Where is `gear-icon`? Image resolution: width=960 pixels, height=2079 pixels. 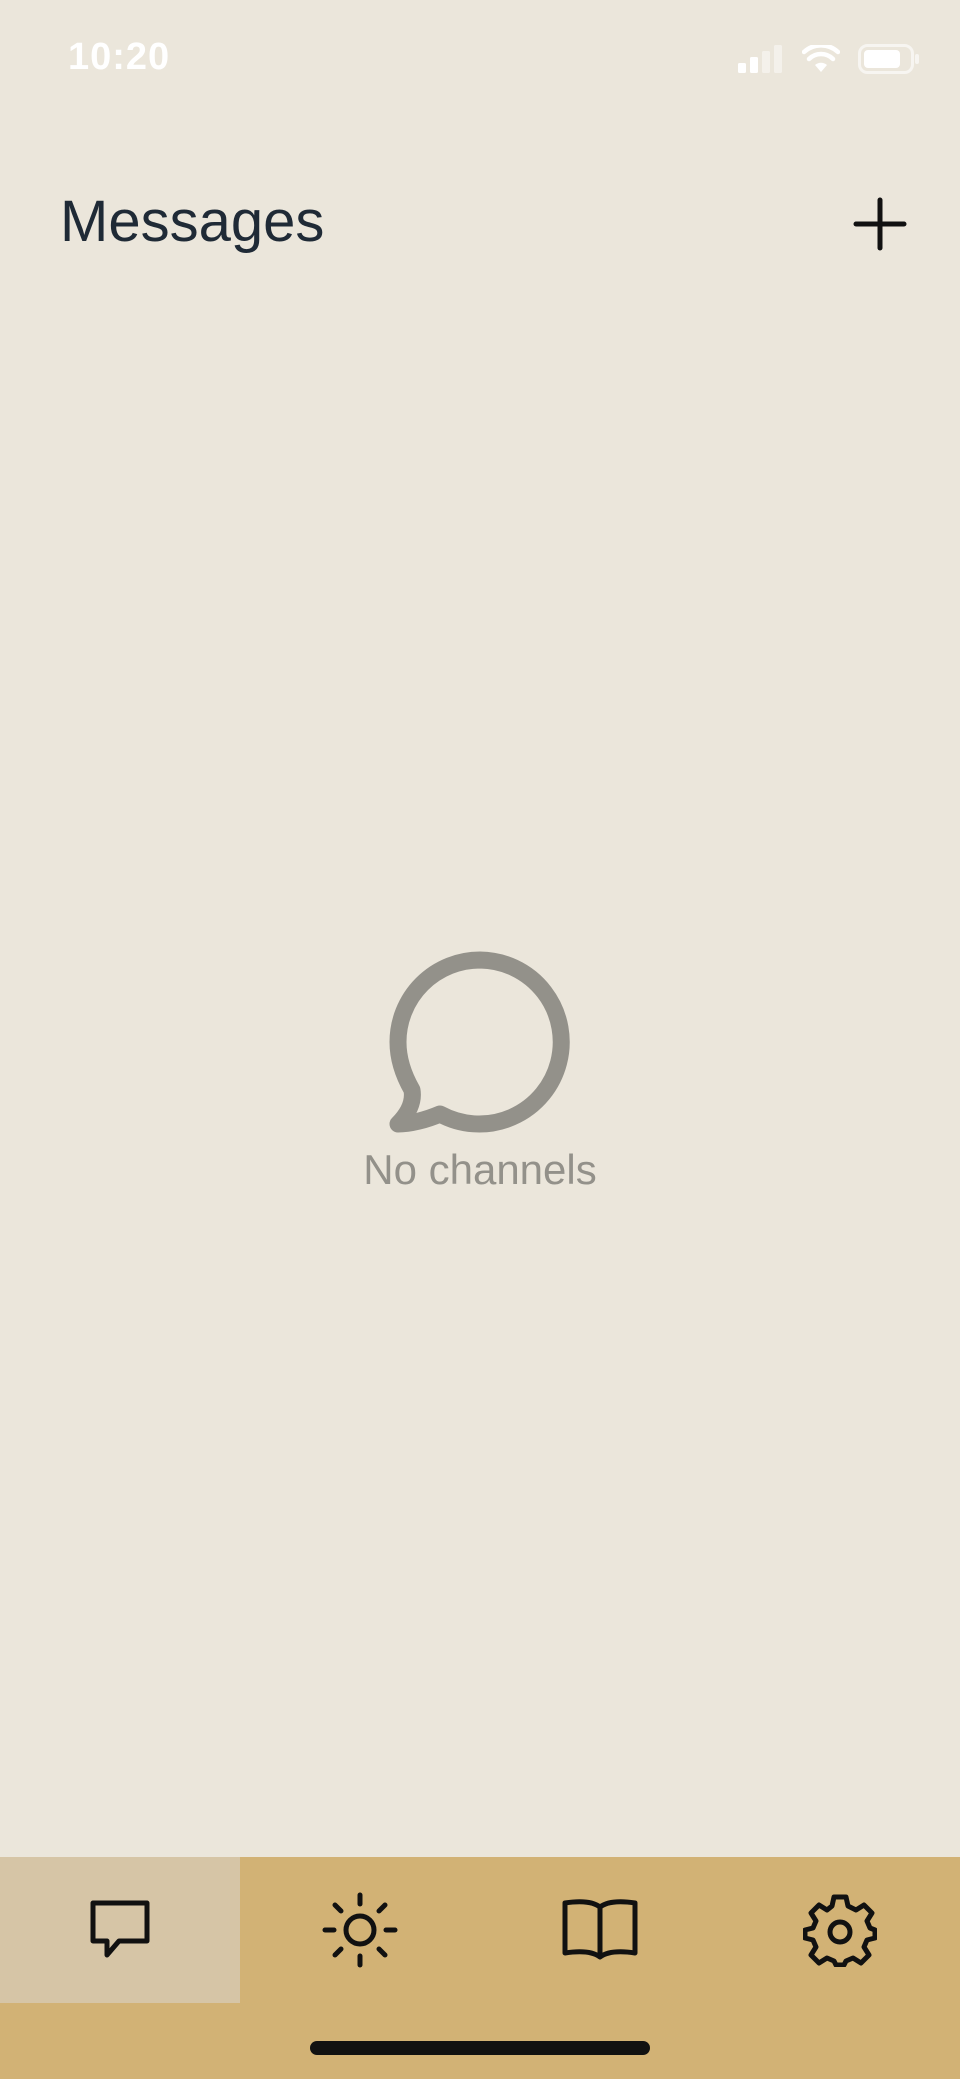
gear-icon is located at coordinates (840, 1930).